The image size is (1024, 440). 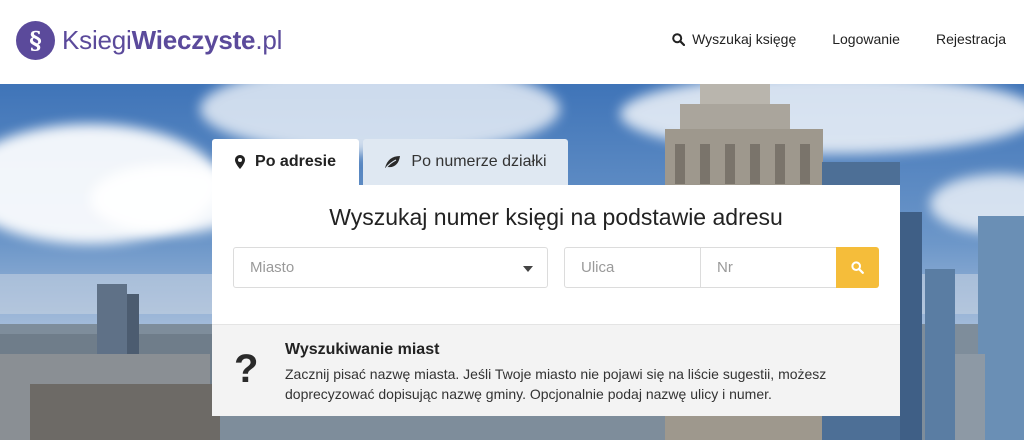 I want to click on tab-by-address: Po adresie, so click(x=285, y=162).